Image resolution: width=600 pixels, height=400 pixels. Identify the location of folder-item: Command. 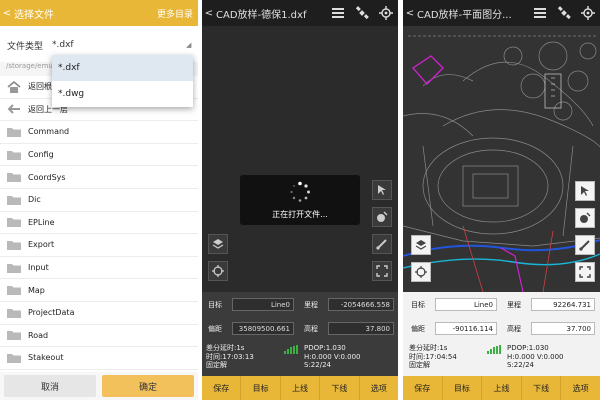
(99, 132).